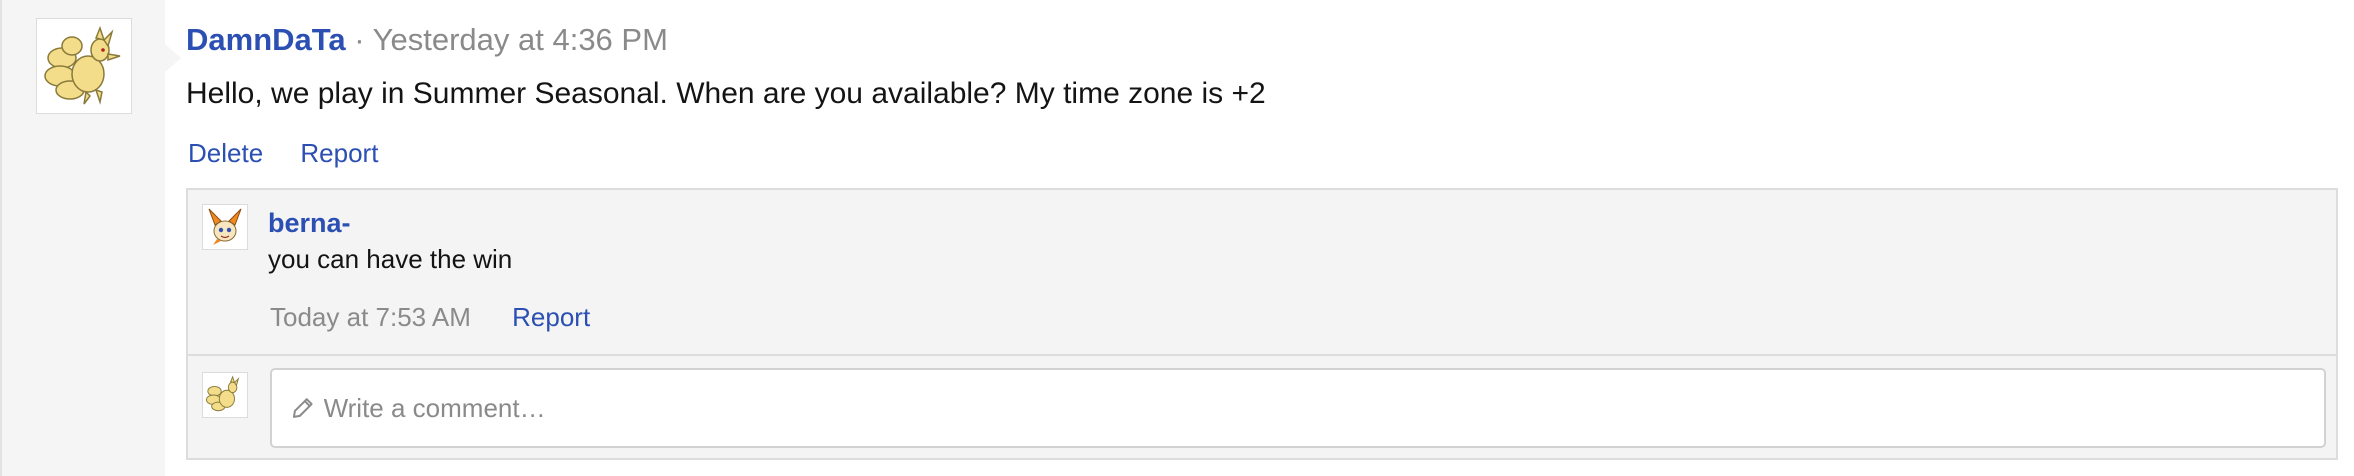 The height and width of the screenshot is (476, 2354). I want to click on comment-text: you can have the win, so click(390, 259).